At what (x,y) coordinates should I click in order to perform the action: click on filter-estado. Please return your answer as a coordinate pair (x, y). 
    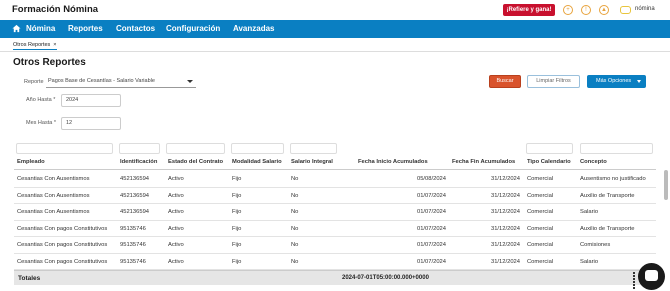
    Looking at the image, I should click on (195, 148).